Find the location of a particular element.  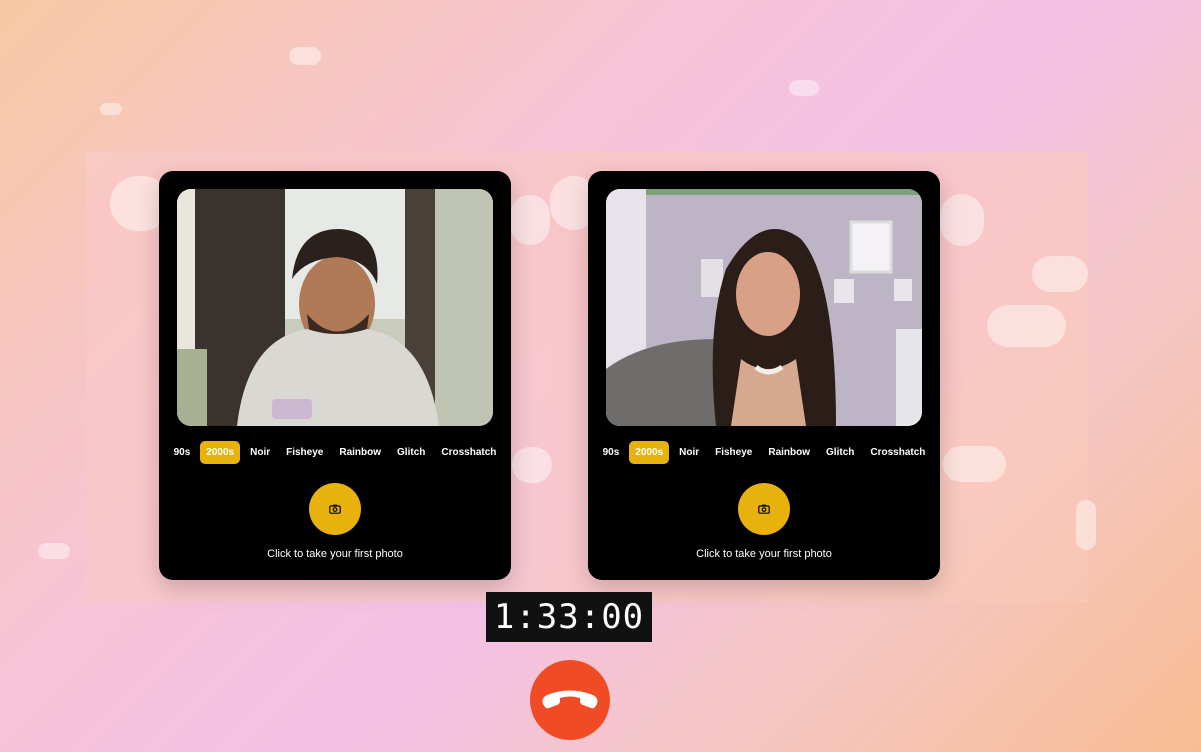

video-feed-right is located at coordinates (764, 307).